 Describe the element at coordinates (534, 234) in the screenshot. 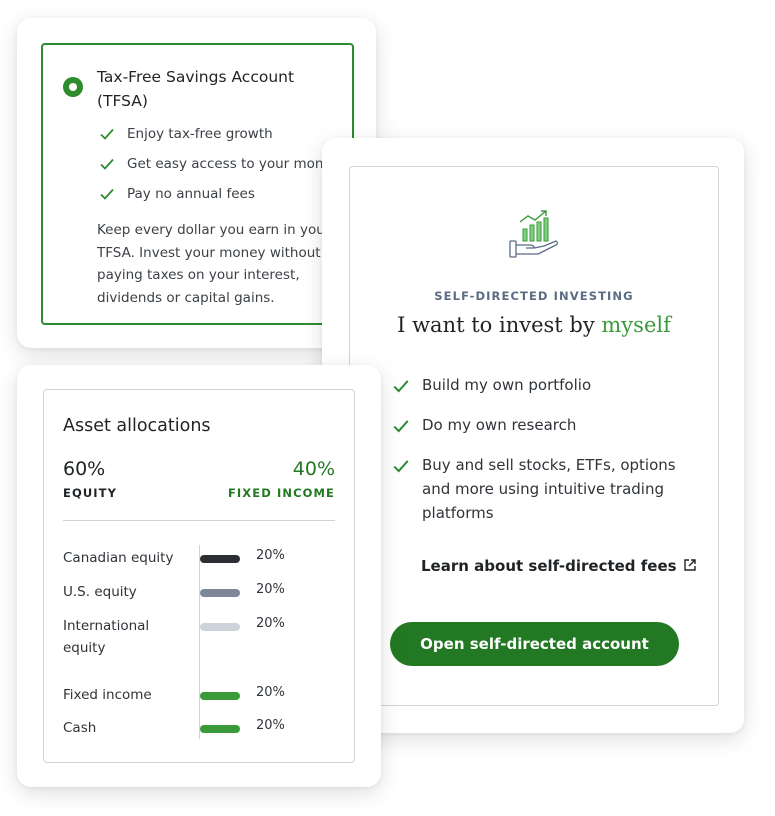

I see `growth-chart-hand-icon` at that location.